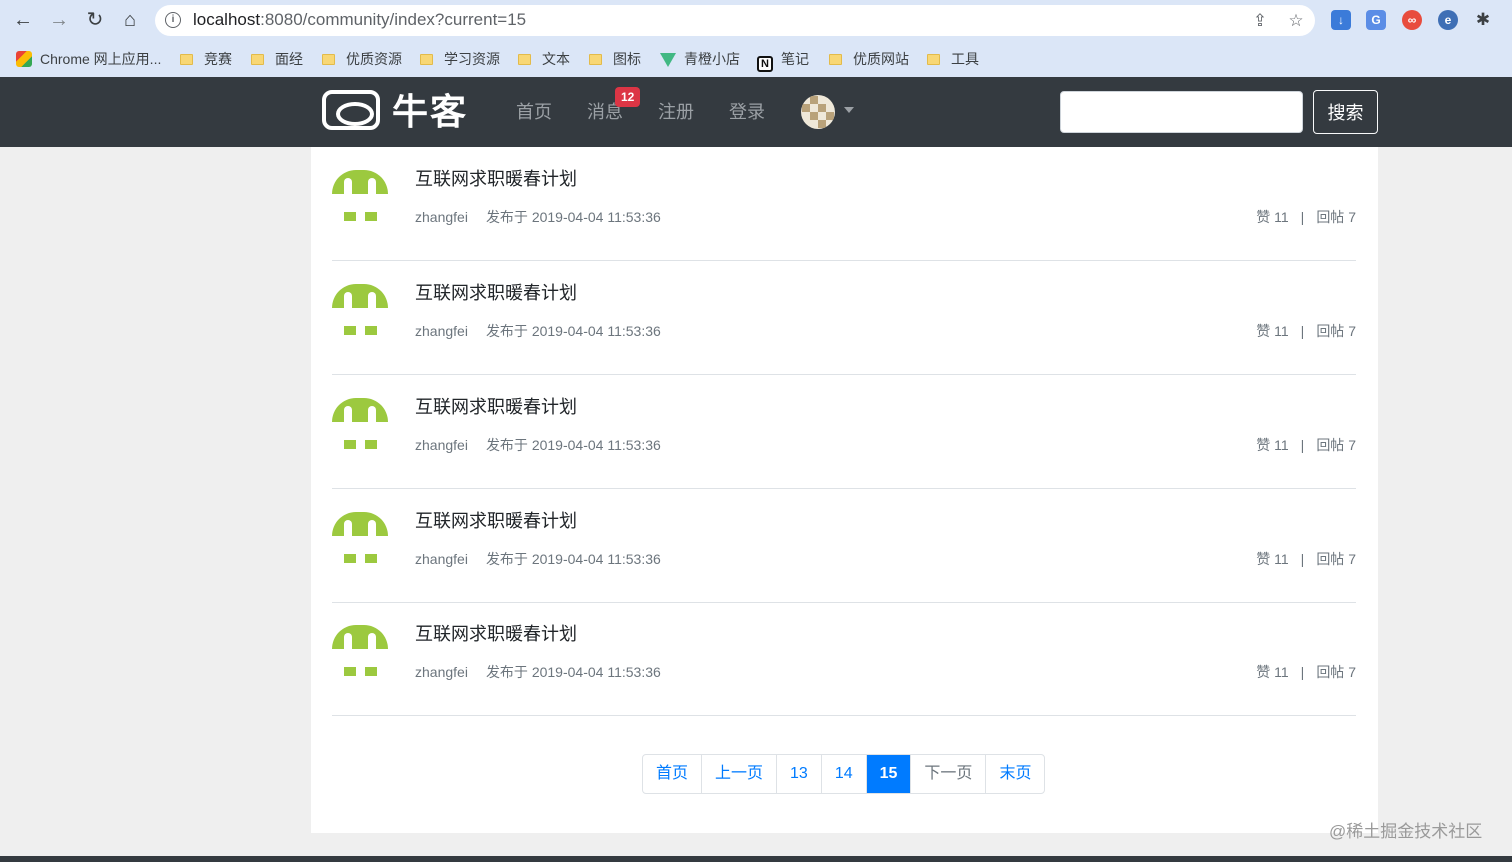  I want to click on bookmark-folder: 工具, so click(953, 59).